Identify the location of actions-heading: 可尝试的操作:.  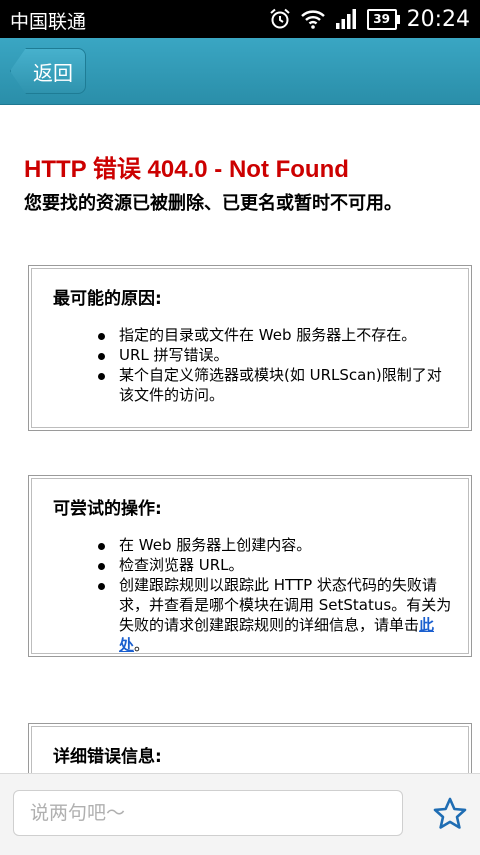
(107, 509).